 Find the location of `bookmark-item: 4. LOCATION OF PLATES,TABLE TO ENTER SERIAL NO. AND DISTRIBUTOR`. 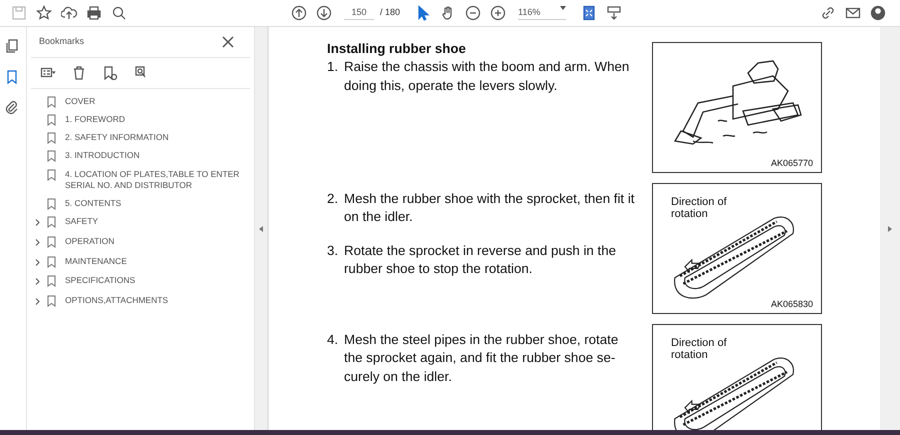

bookmark-item: 4. LOCATION OF PLATES,TABLE TO ENTER SERIAL NO. AND DISTRIBUTOR is located at coordinates (159, 180).